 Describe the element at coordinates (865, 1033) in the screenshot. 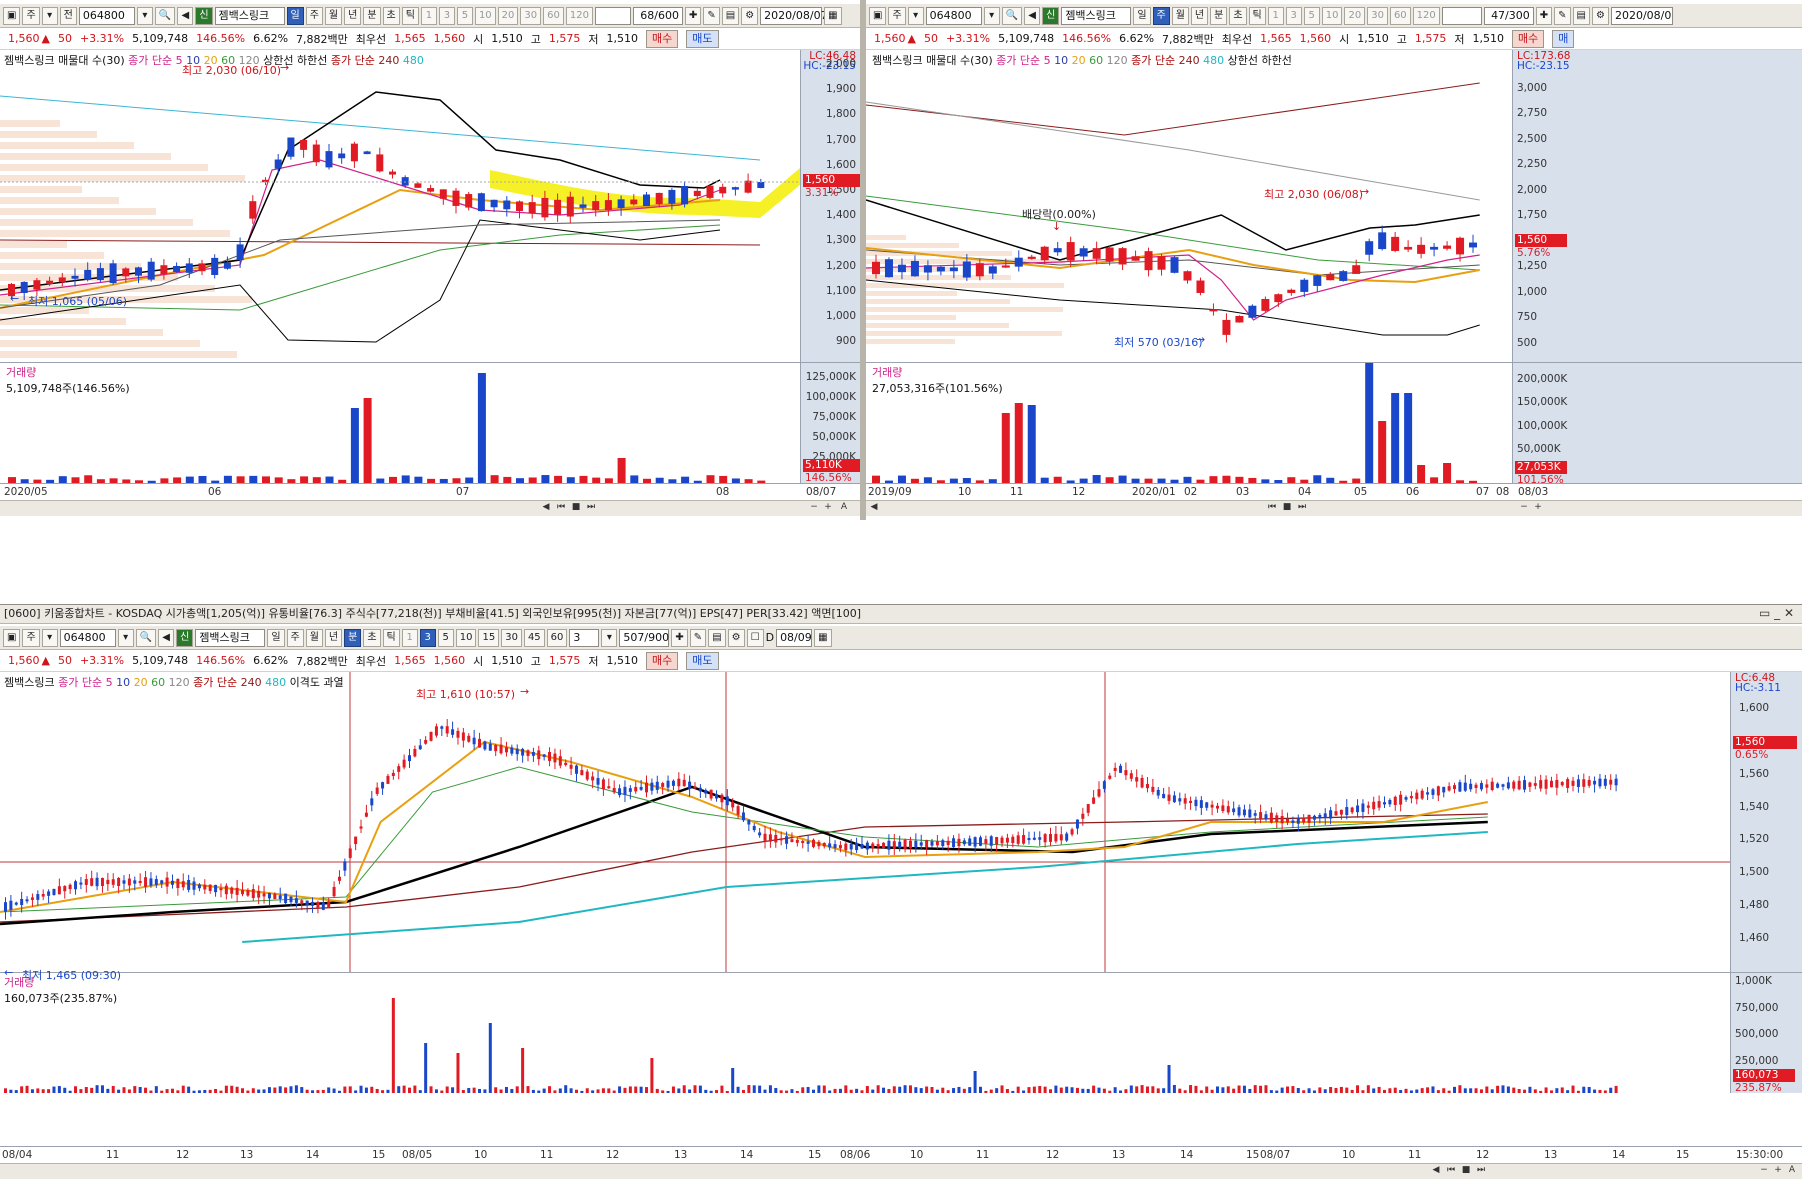

I see `bottom-volume-chart` at that location.